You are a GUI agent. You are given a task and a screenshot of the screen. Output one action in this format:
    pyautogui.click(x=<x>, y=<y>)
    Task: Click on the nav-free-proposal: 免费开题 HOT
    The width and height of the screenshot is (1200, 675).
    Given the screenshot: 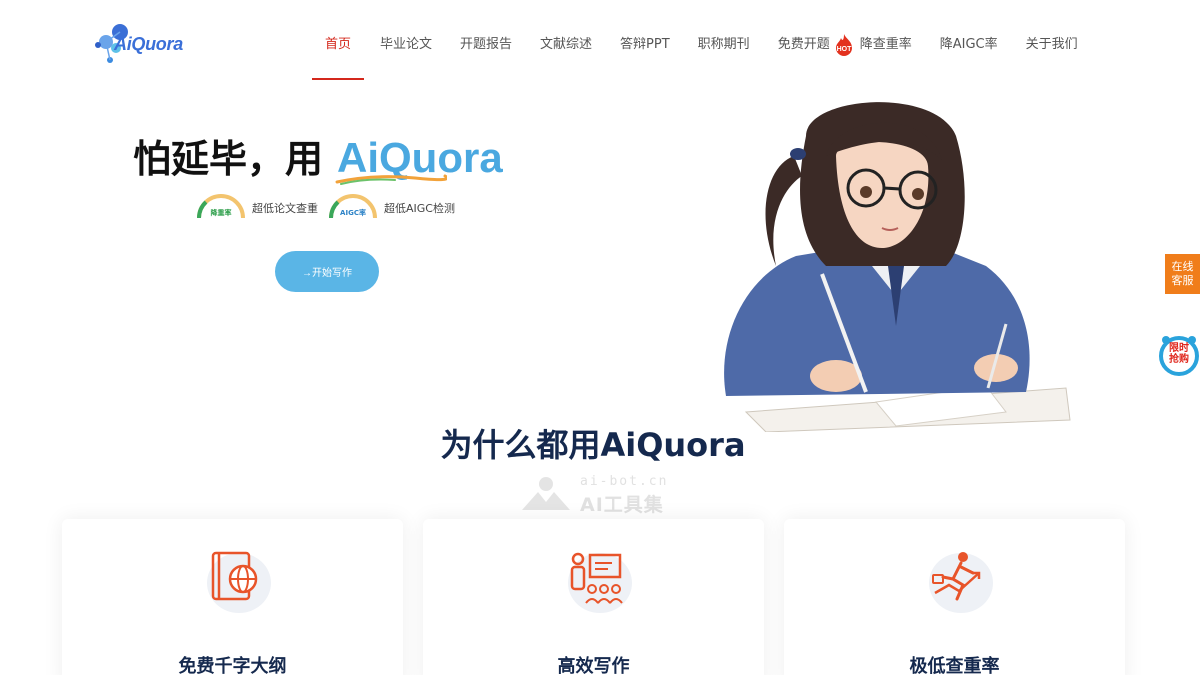 What is the action you would take?
    pyautogui.click(x=814, y=45)
    